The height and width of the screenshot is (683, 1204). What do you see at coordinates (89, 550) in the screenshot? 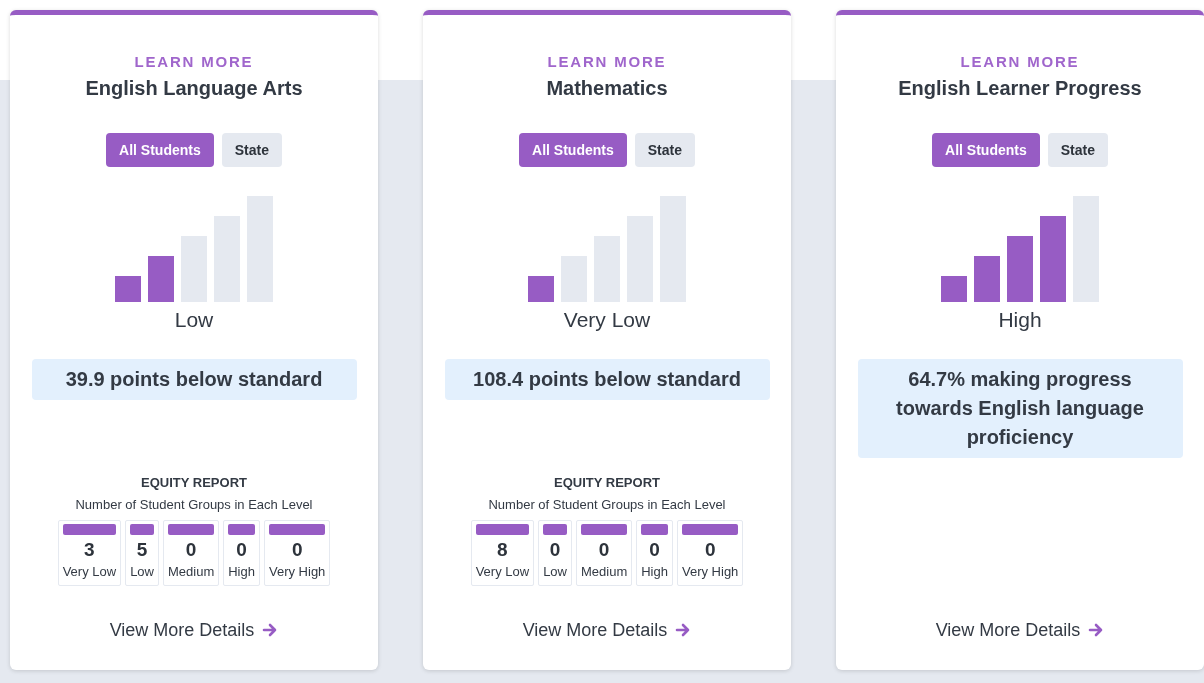
I see `level-count: 3` at bounding box center [89, 550].